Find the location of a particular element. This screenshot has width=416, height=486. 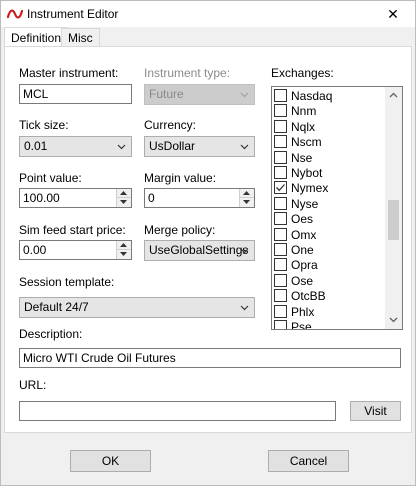

instrument-type-label: Instrument type: is located at coordinates (187, 73).